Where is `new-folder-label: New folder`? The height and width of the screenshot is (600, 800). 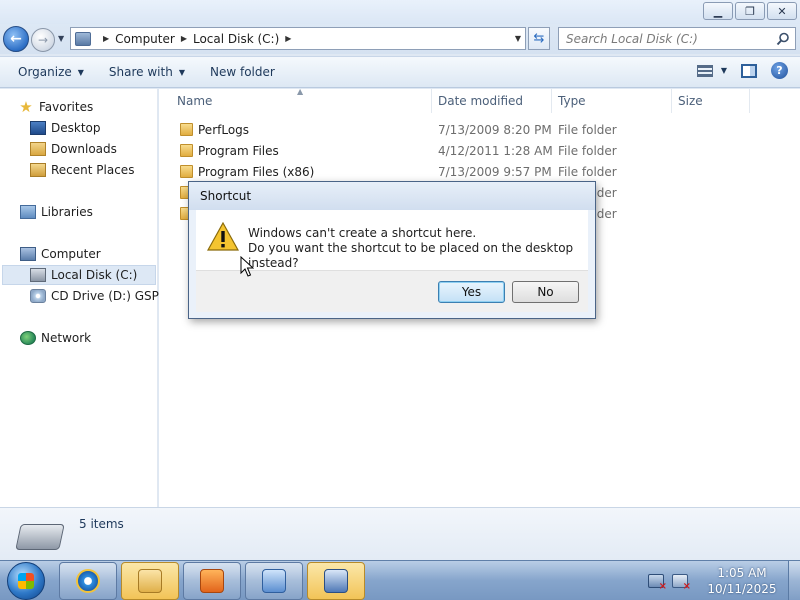
new-folder-label: New folder is located at coordinates (242, 72).